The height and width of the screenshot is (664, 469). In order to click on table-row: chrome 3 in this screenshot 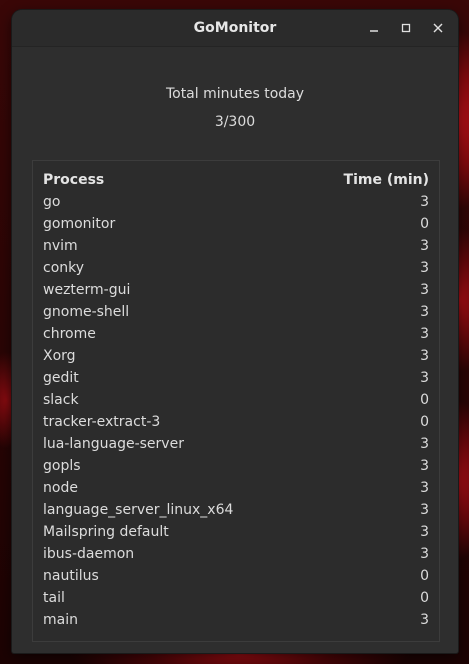, I will do `click(236, 334)`.